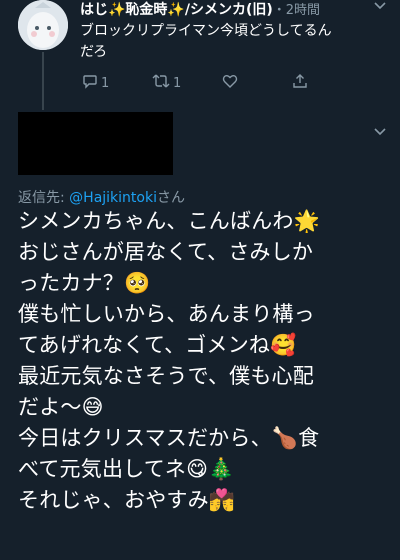 This screenshot has width=400, height=560. I want to click on reply-button: 1, so click(117, 83).